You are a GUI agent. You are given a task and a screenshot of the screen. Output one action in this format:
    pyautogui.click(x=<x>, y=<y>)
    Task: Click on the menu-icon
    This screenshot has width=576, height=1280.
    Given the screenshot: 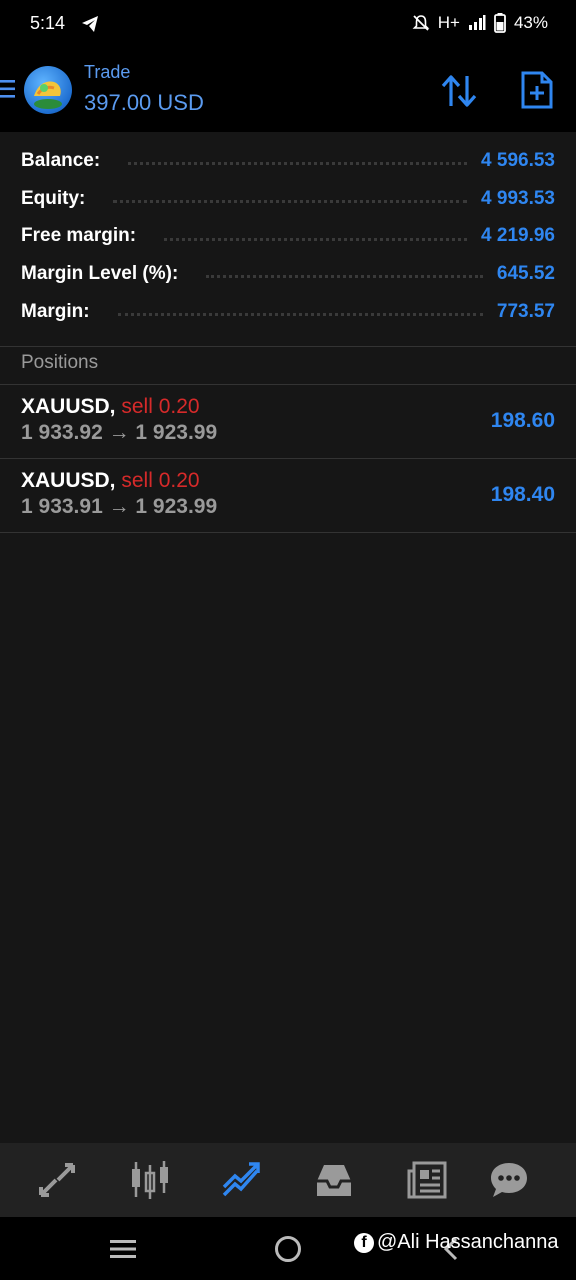 What is the action you would take?
    pyautogui.click(x=8, y=89)
    